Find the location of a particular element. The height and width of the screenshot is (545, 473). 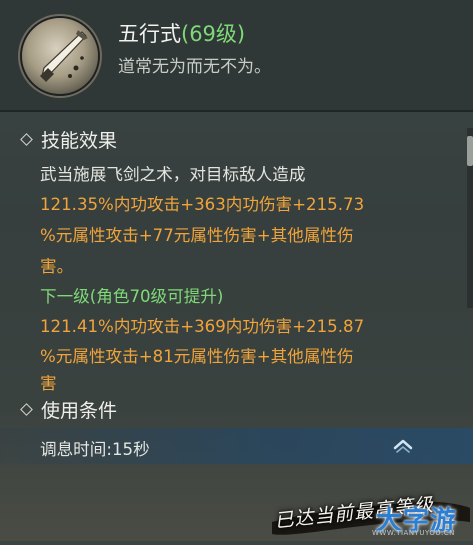

effect-line-3: %元属性攻击+77元属性伤害+其他属性伤 is located at coordinates (197, 235).